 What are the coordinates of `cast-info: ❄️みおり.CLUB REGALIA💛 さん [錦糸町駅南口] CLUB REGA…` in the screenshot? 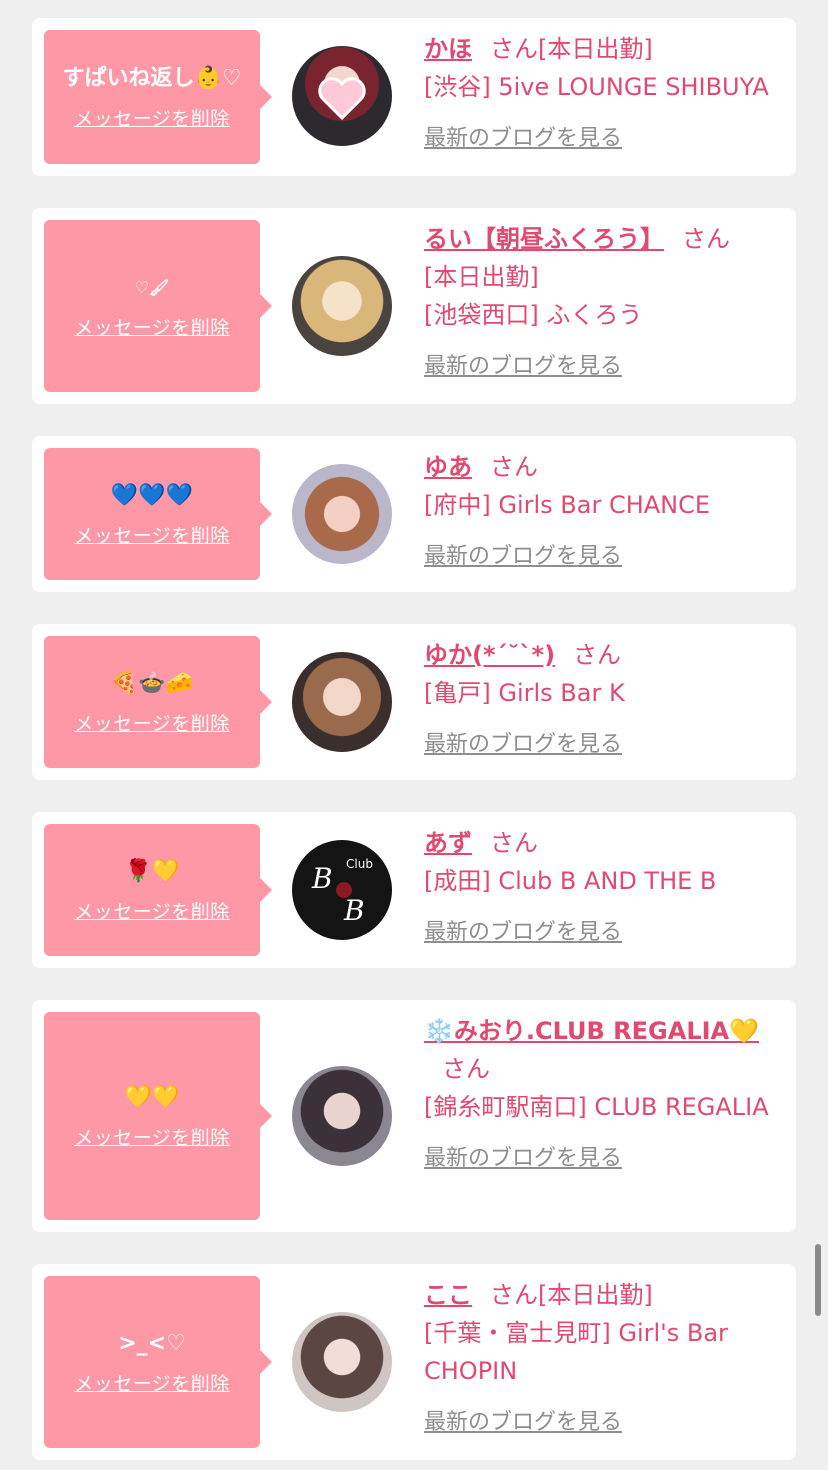 It's located at (606, 1095).